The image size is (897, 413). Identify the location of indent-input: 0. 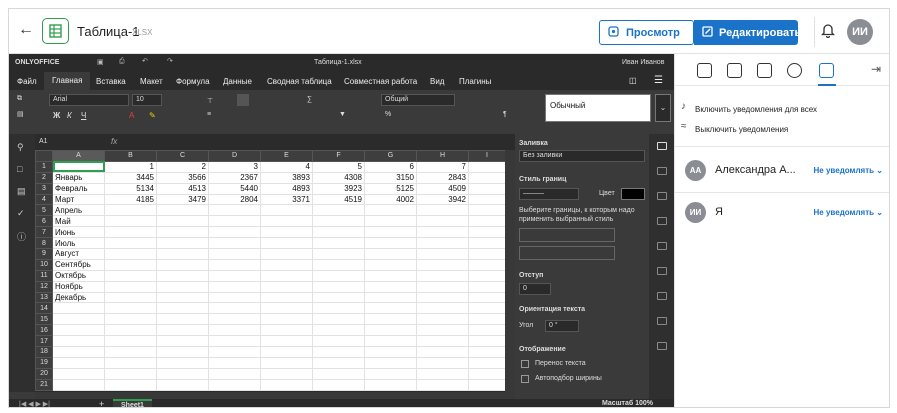
(535, 289).